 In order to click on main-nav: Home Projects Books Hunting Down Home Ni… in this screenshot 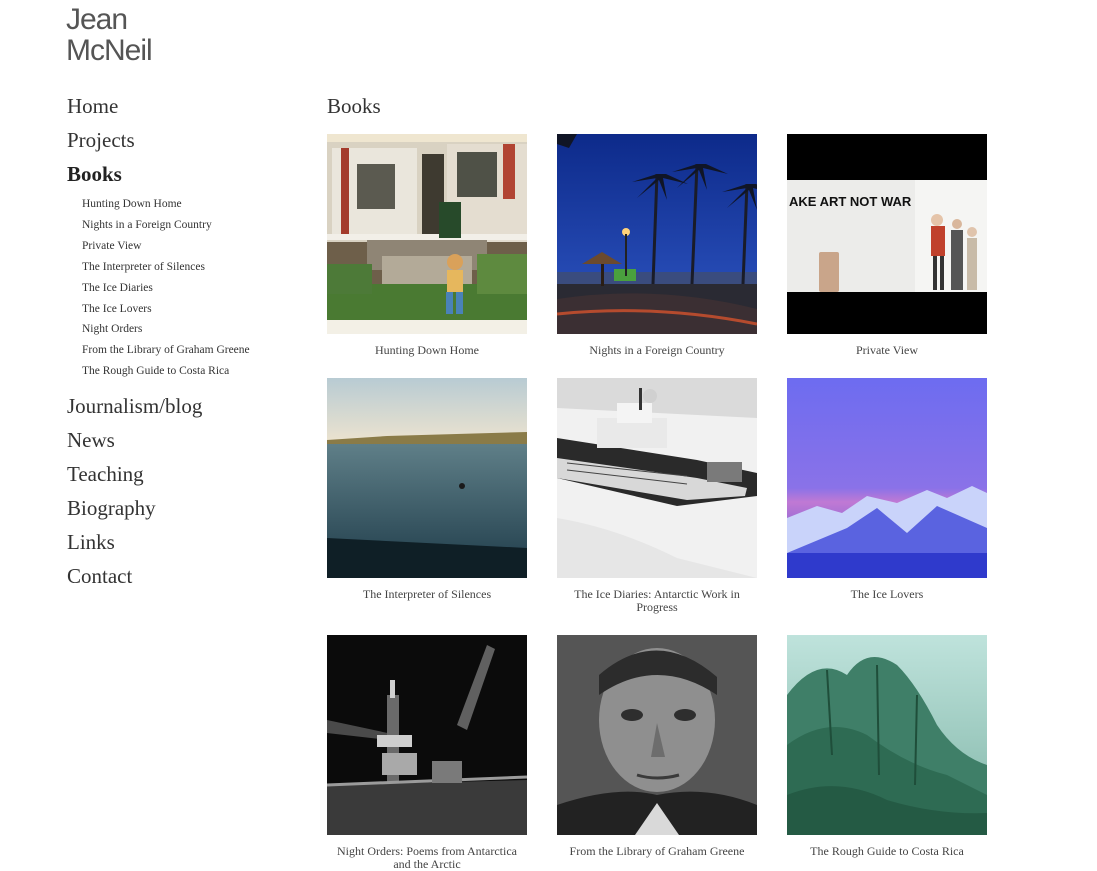, I will do `click(182, 346)`.